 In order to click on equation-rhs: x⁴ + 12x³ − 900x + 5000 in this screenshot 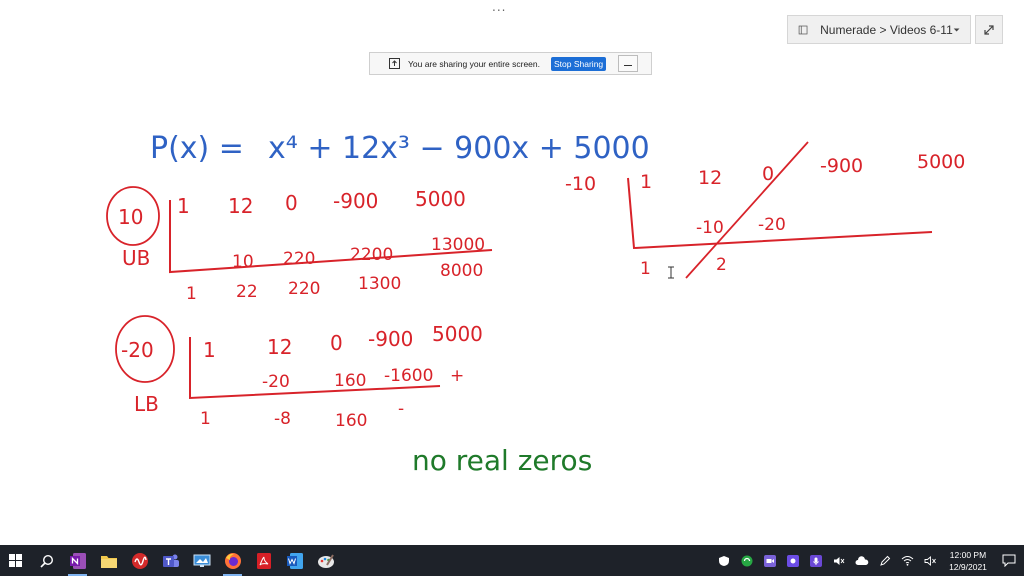, I will do `click(459, 148)`.